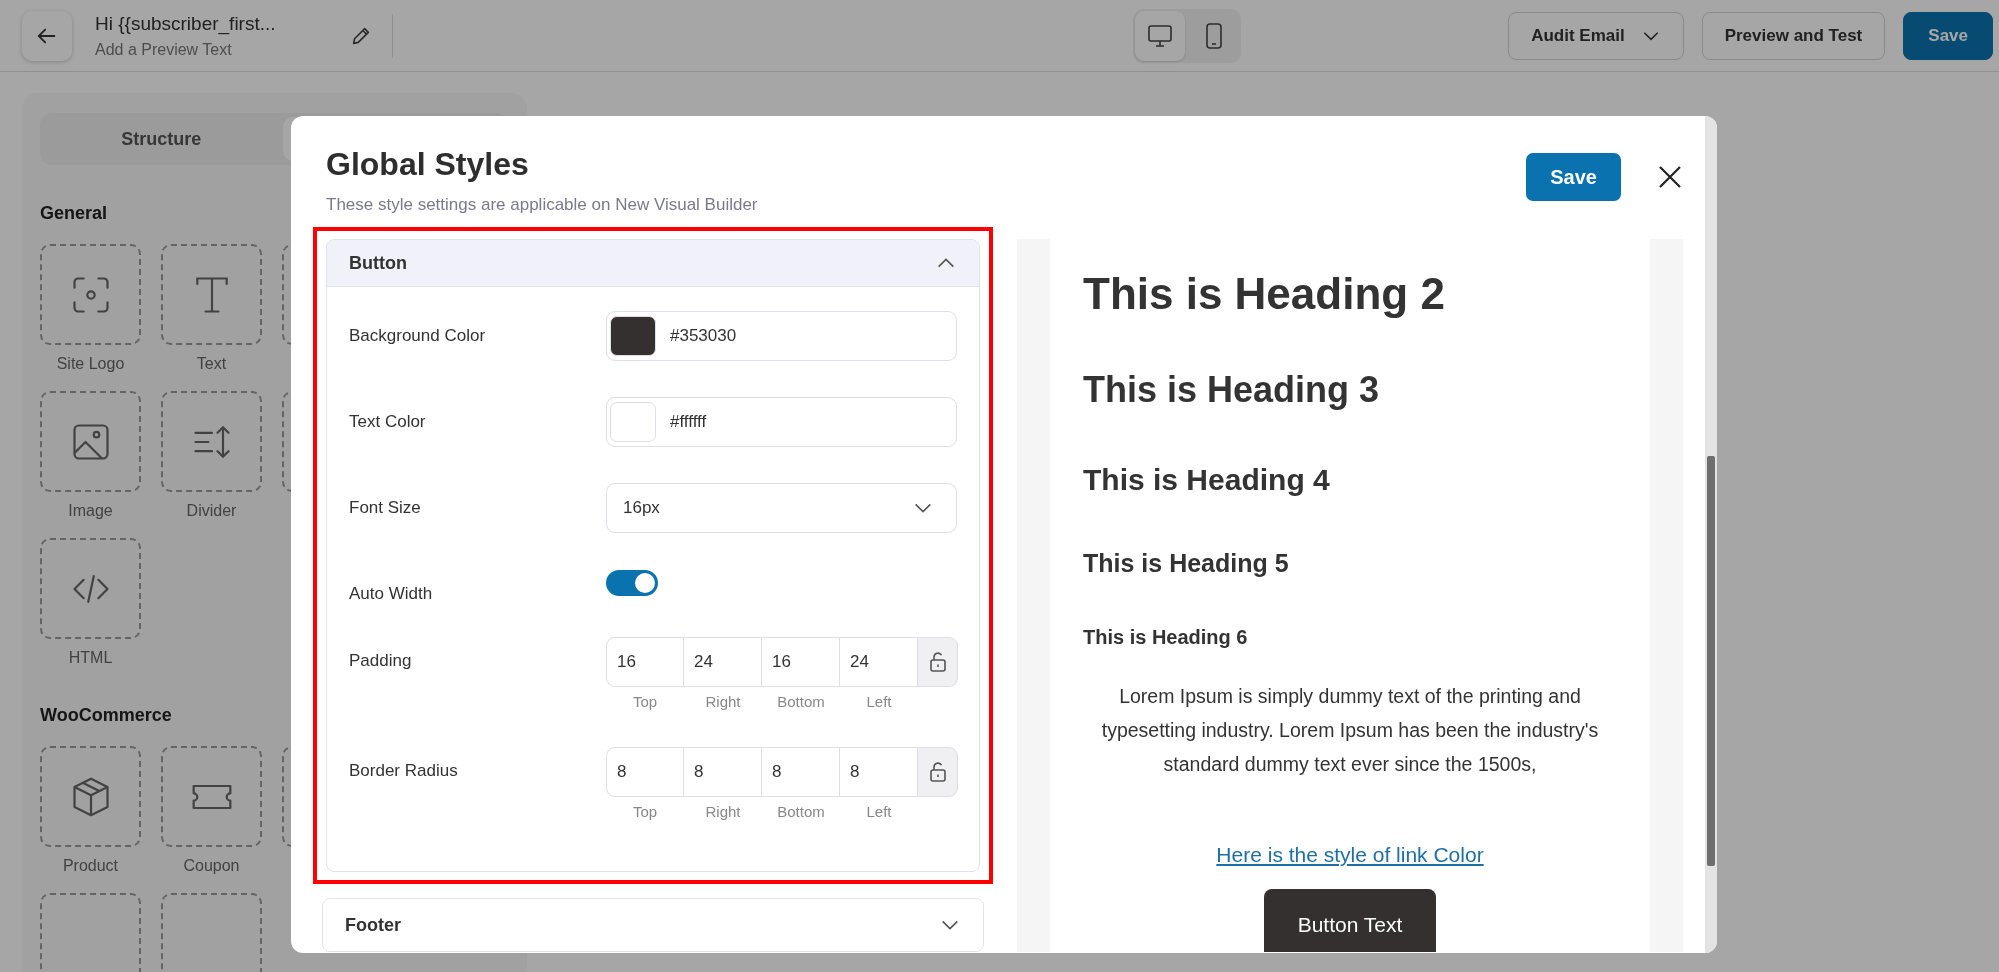 Image resolution: width=1999 pixels, height=972 pixels. What do you see at coordinates (1711, 534) in the screenshot?
I see `scrollbar` at bounding box center [1711, 534].